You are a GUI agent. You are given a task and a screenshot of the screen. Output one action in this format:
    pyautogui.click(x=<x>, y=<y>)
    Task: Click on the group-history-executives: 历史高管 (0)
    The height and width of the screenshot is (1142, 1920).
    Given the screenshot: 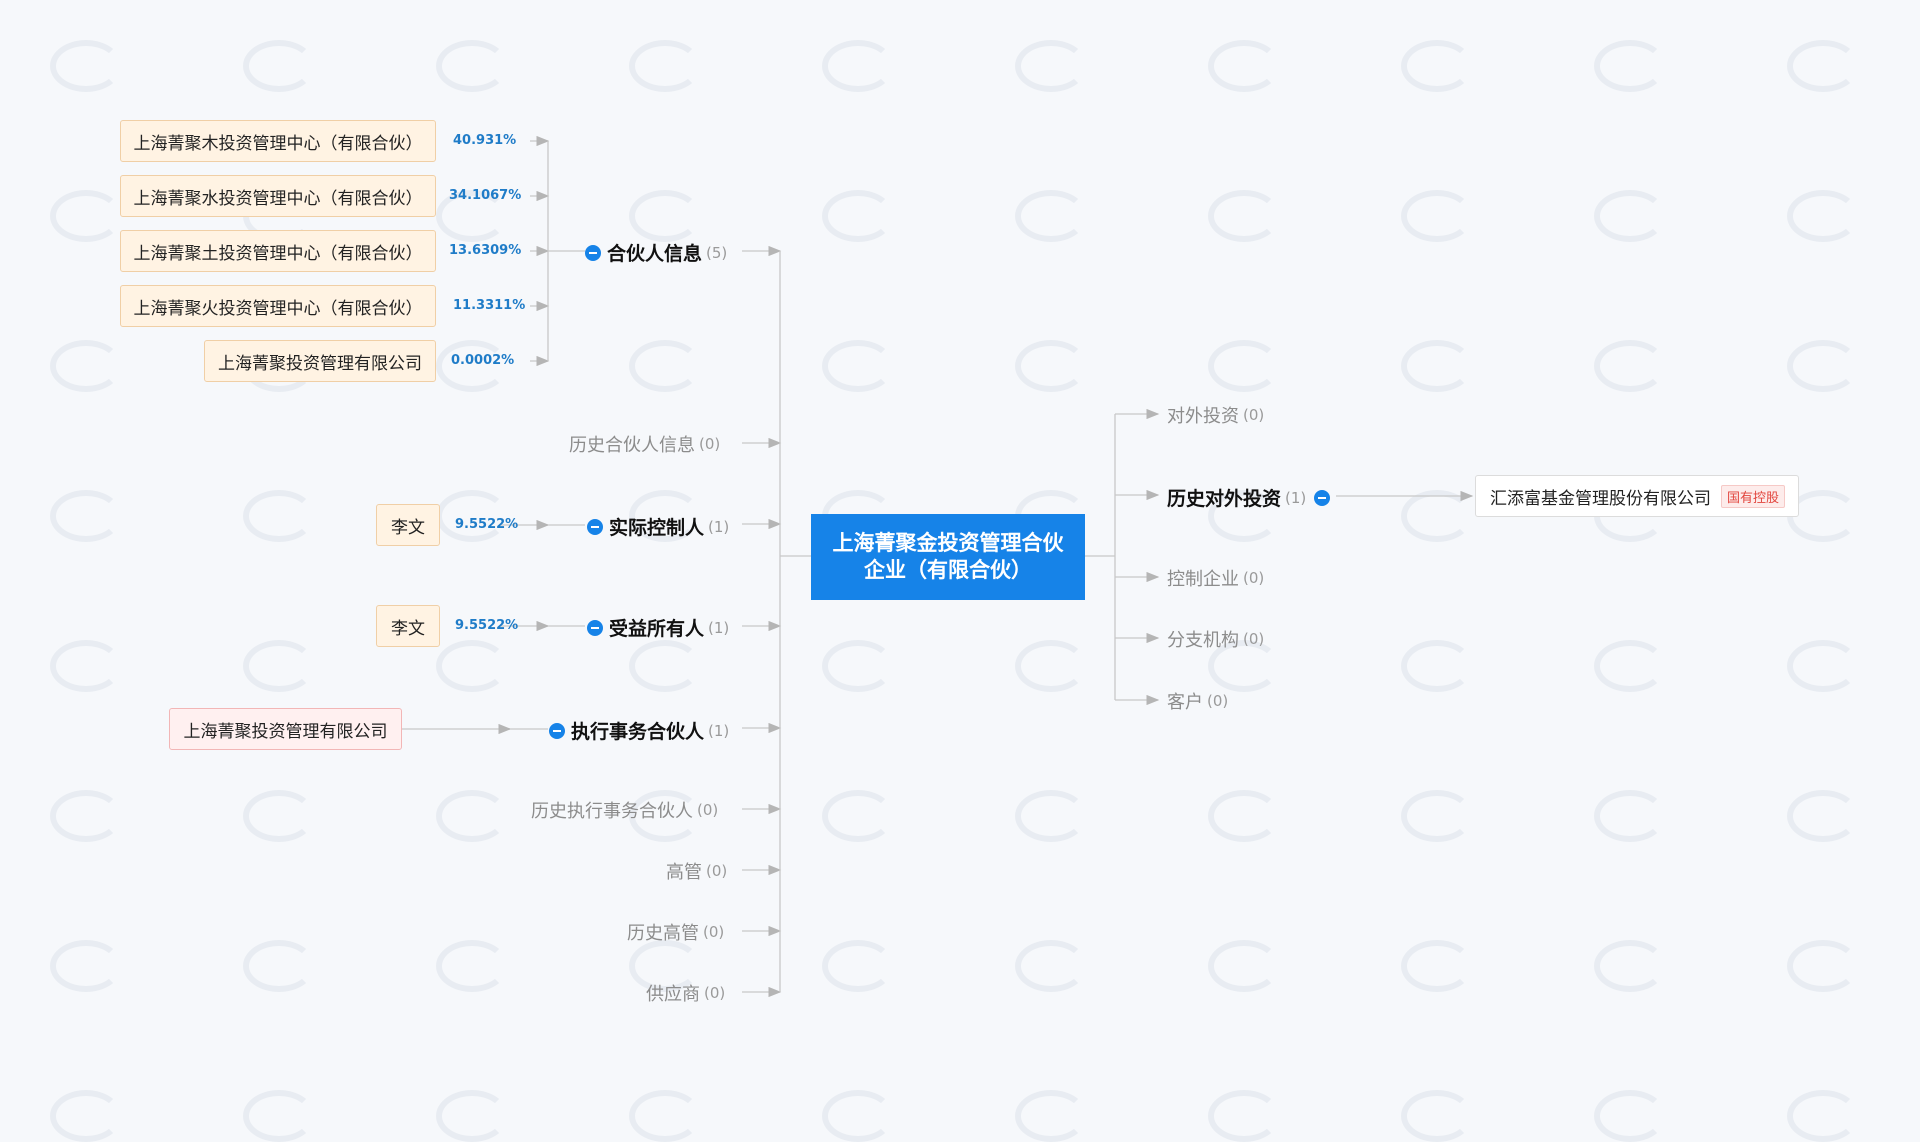 What is the action you would take?
    pyautogui.click(x=675, y=932)
    